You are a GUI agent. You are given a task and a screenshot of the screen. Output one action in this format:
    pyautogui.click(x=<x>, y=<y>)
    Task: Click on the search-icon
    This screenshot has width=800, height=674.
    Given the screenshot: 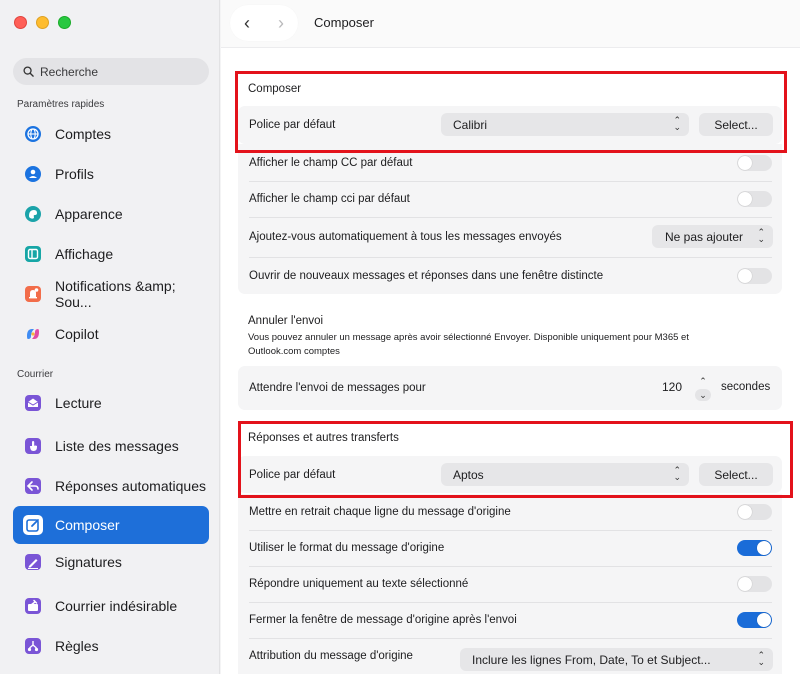 What is the action you would take?
    pyautogui.click(x=28, y=71)
    